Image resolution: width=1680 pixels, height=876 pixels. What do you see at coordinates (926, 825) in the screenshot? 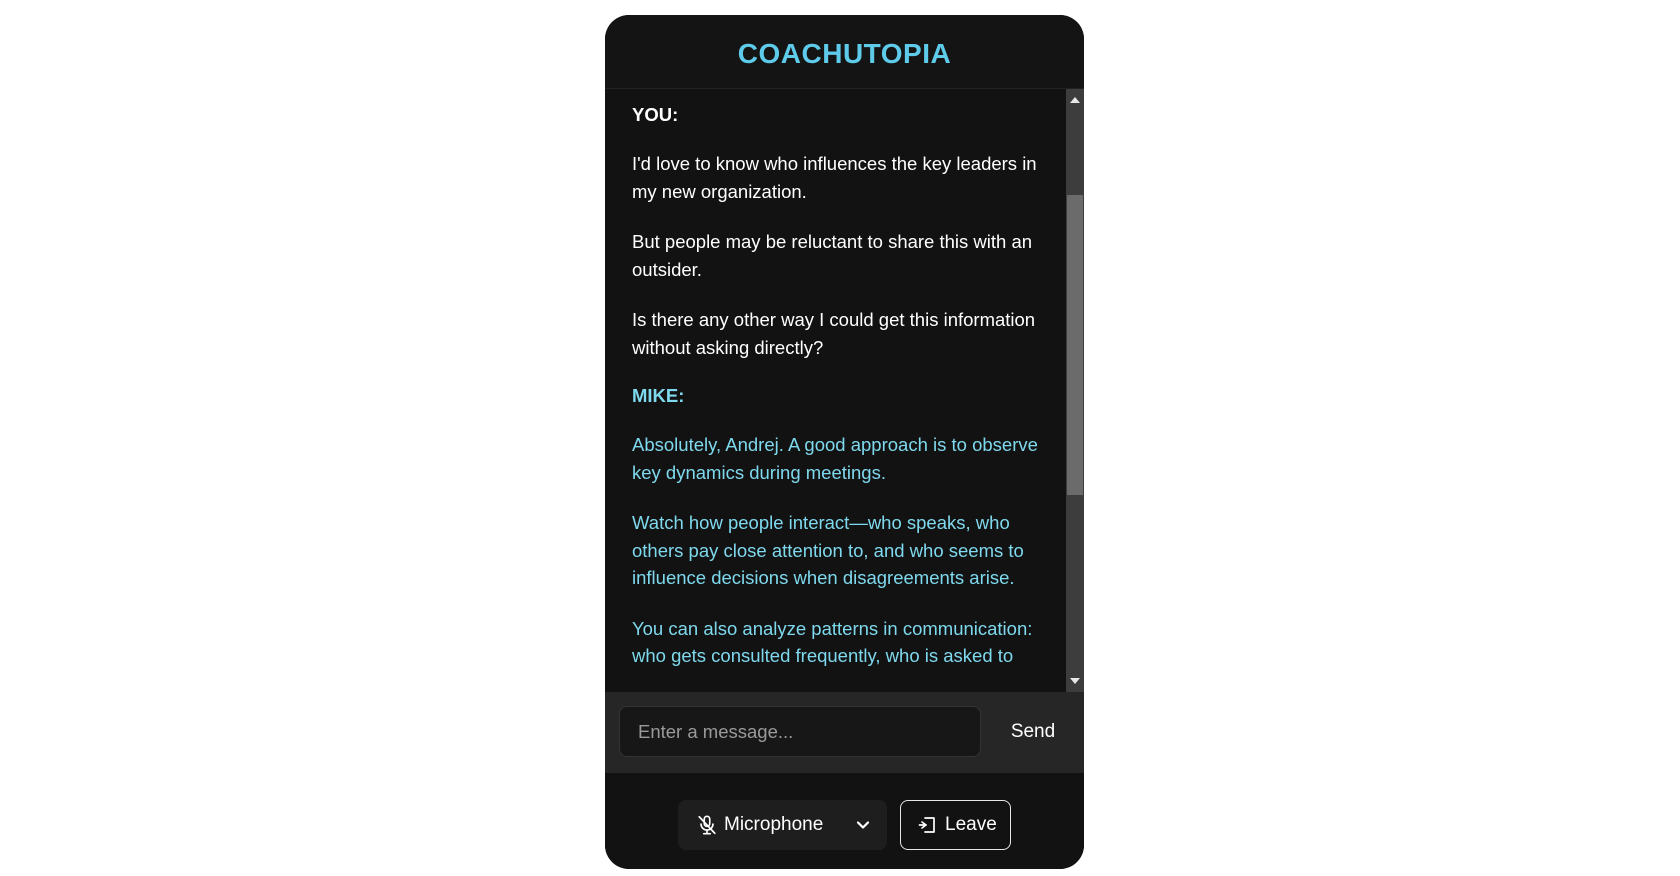
I see `leave-icon` at bounding box center [926, 825].